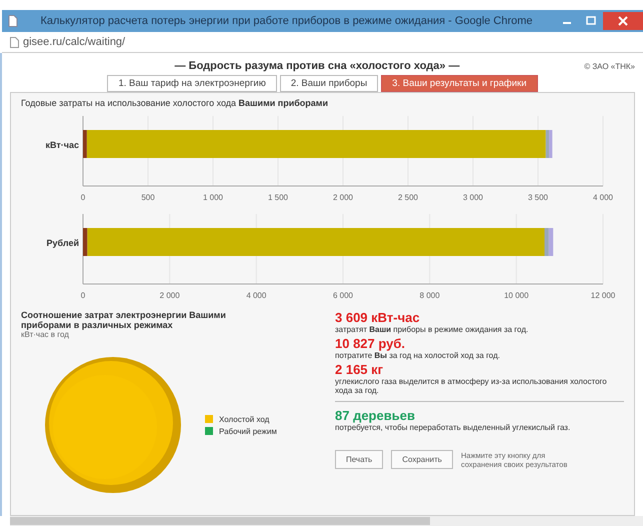 This screenshot has height=526, width=643. What do you see at coordinates (317, 66) in the screenshot?
I see `page-heading: — Бодрость разума против сна «холостого хода» —` at bounding box center [317, 66].